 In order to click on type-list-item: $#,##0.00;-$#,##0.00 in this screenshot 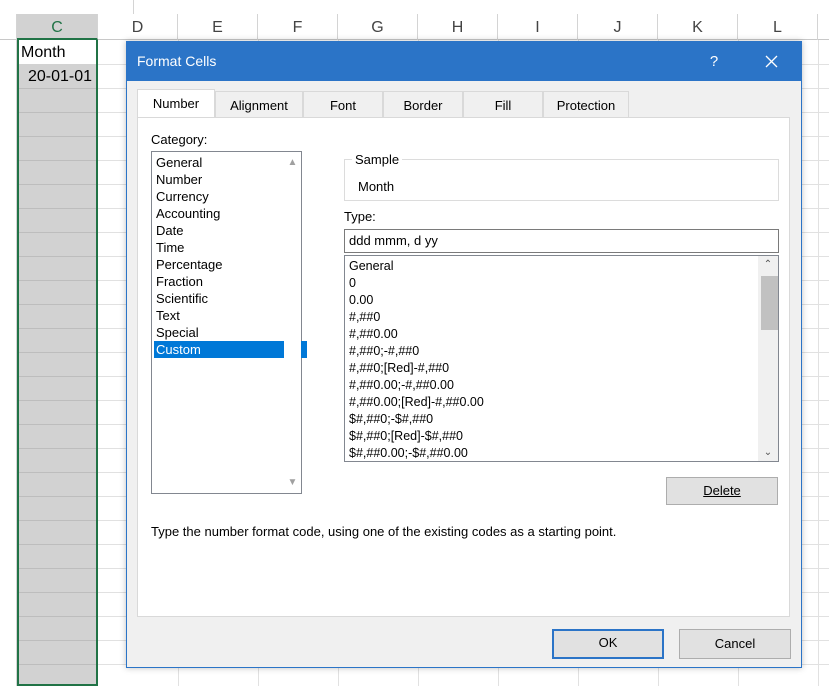, I will do `click(408, 453)`.